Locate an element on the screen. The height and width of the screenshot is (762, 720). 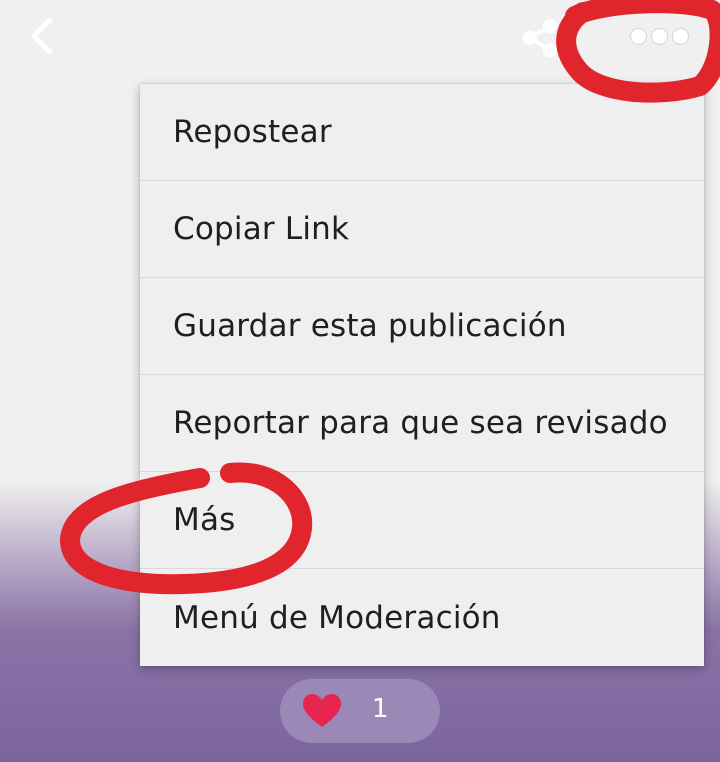
menu-item-save-post: Guardar esta publicación is located at coordinates (422, 326).